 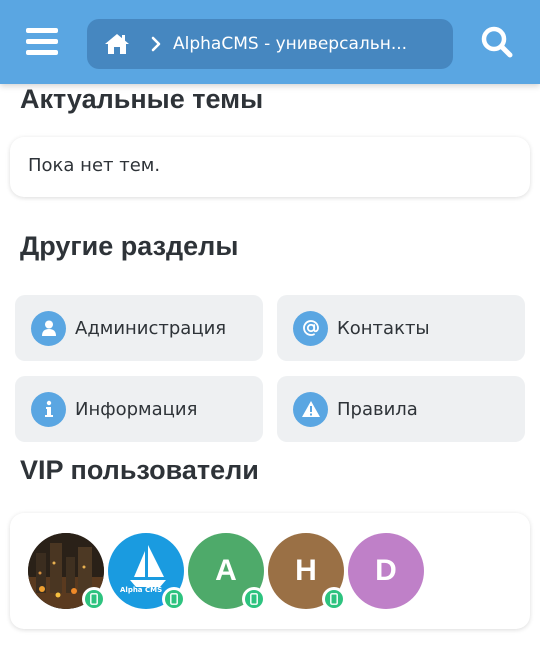 I want to click on warning-icon, so click(x=310, y=409).